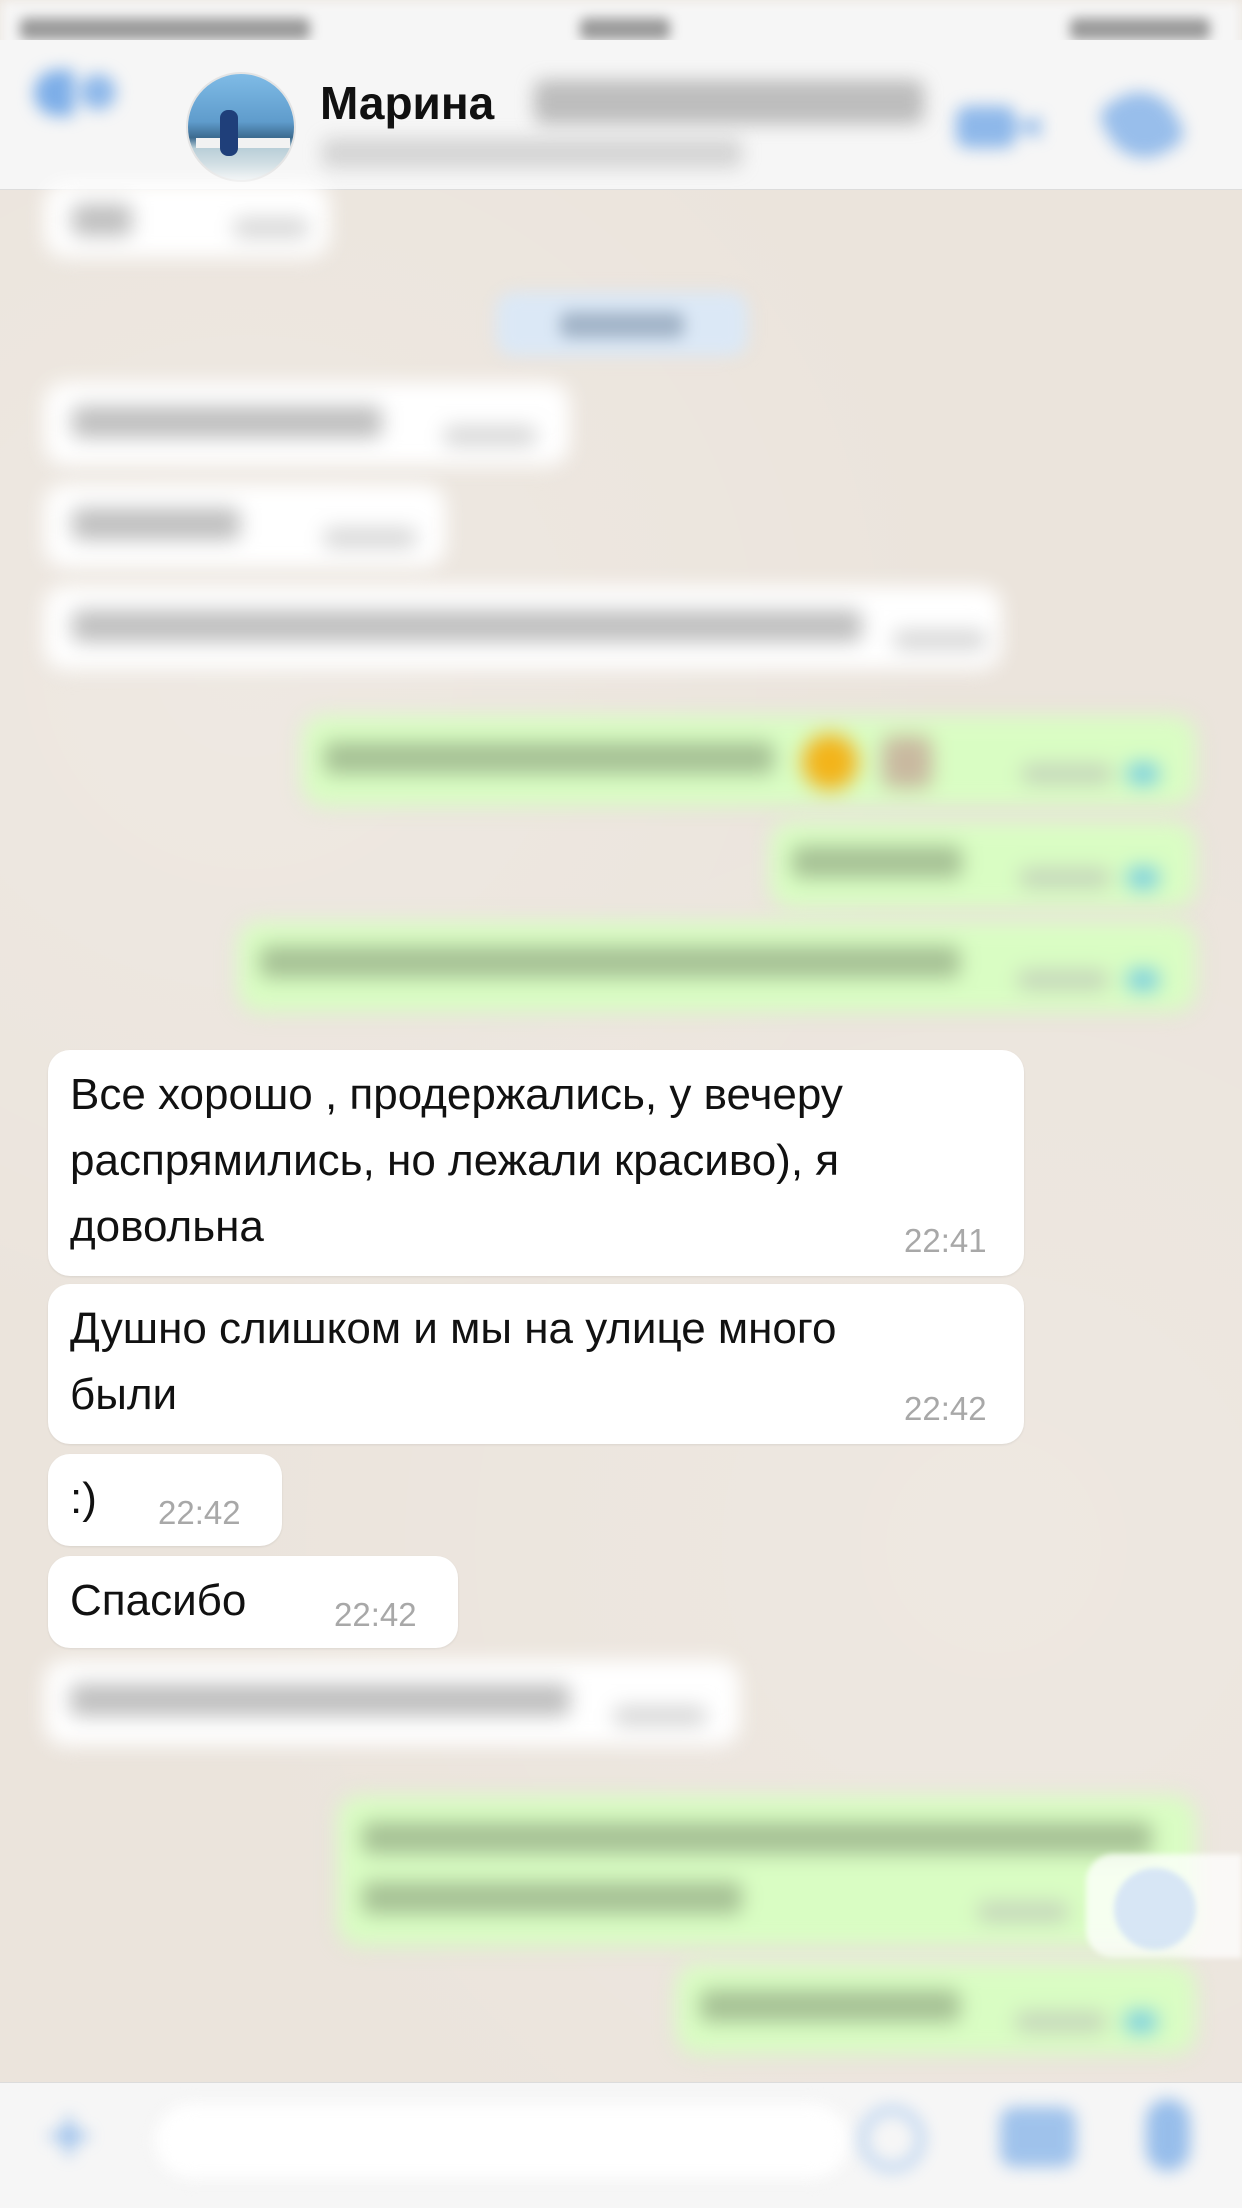  Describe the element at coordinates (986, 127) in the screenshot. I see `video-call-icon` at that location.